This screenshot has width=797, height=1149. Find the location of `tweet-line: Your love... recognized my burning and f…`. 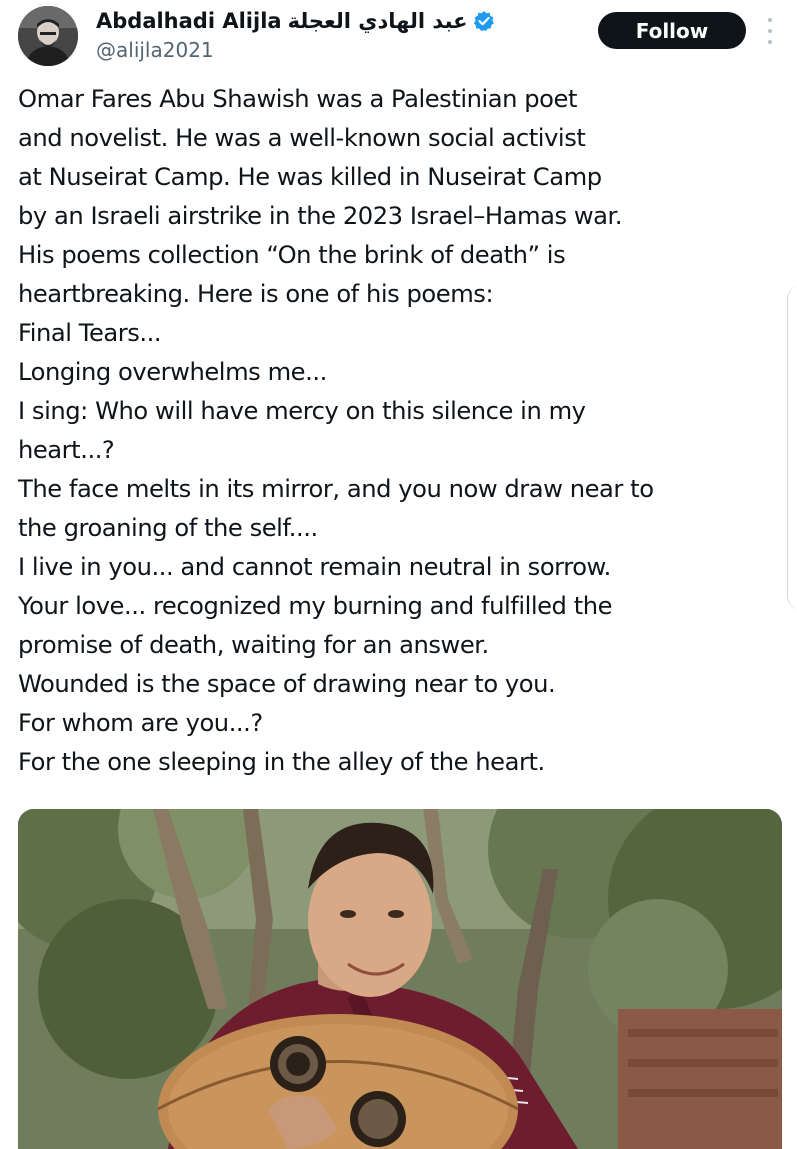

tweet-line: Your love... recognized my burning and f… is located at coordinates (315, 606).